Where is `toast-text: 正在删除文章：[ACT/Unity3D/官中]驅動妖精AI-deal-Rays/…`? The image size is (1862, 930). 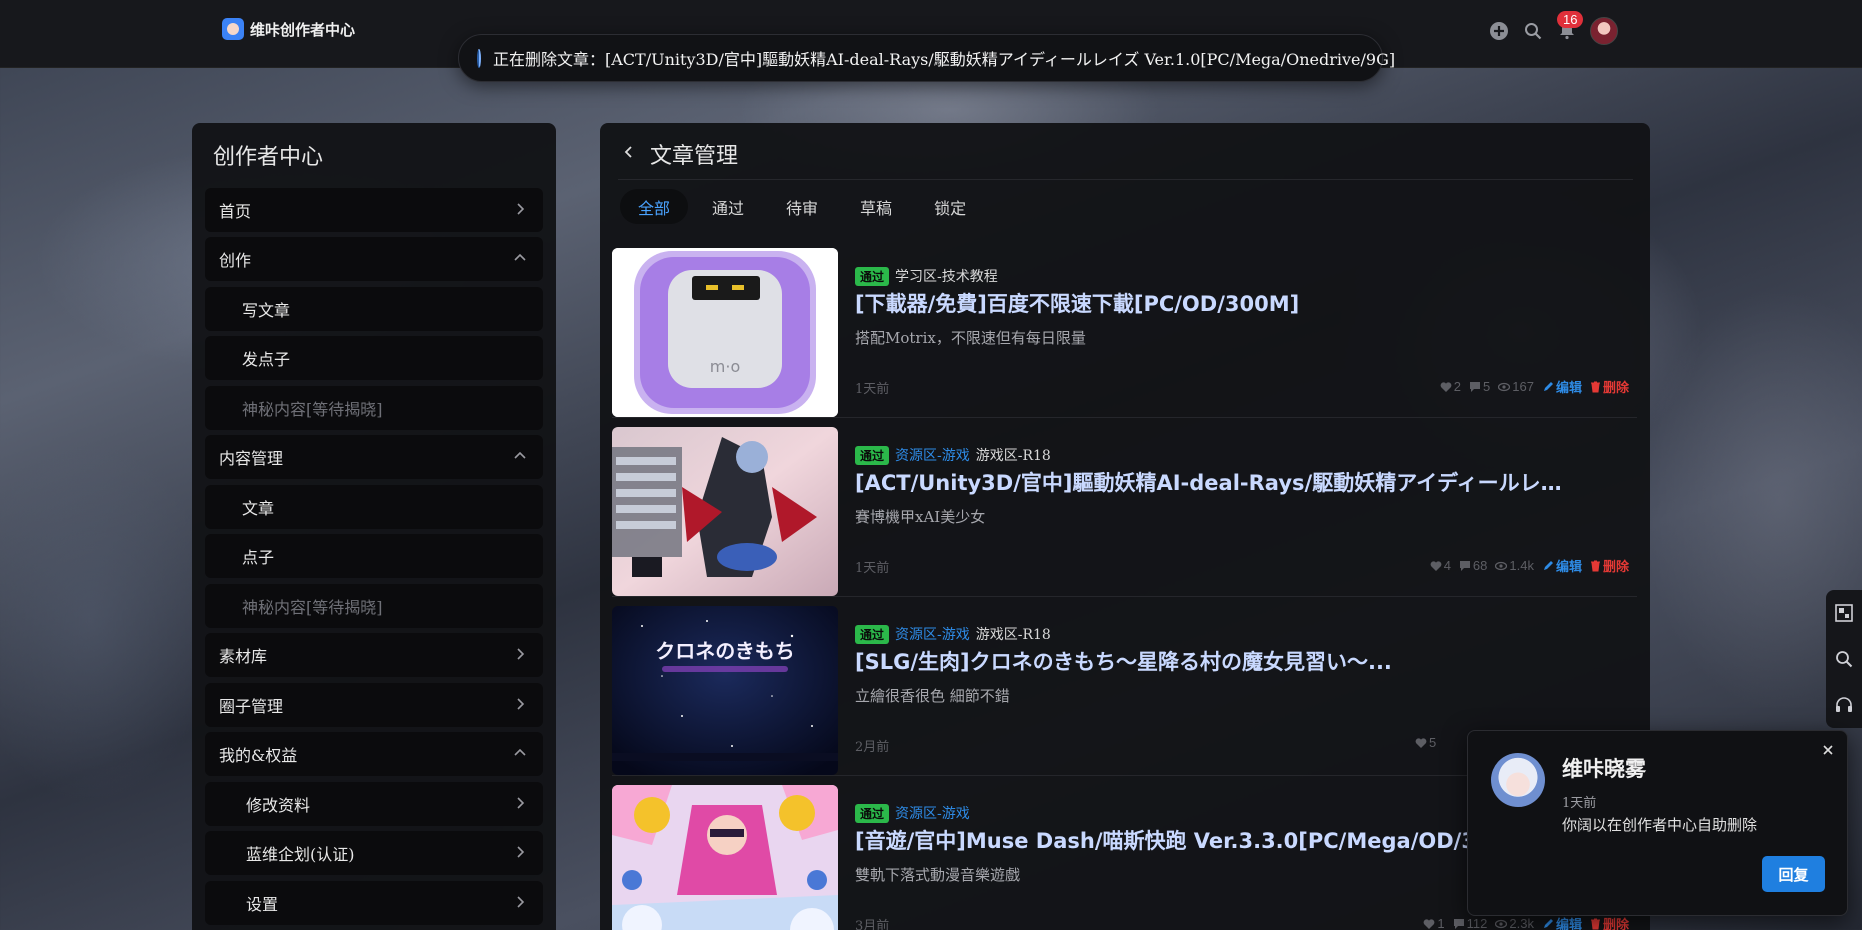
toast-text: 正在删除文章：[ACT/Unity3D/官中]驅動妖精AI-deal-Rays/… is located at coordinates (944, 59).